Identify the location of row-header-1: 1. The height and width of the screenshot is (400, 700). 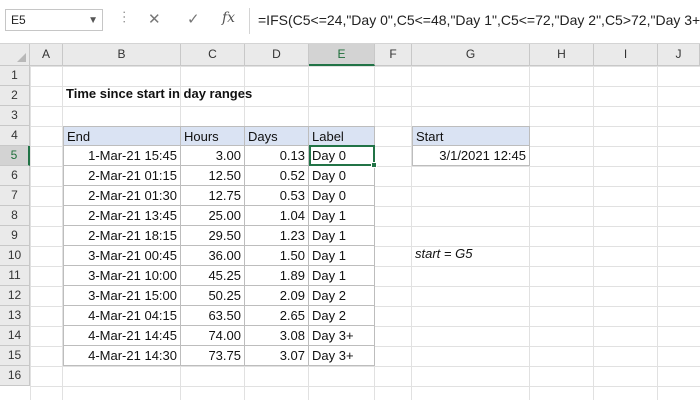
(15, 76).